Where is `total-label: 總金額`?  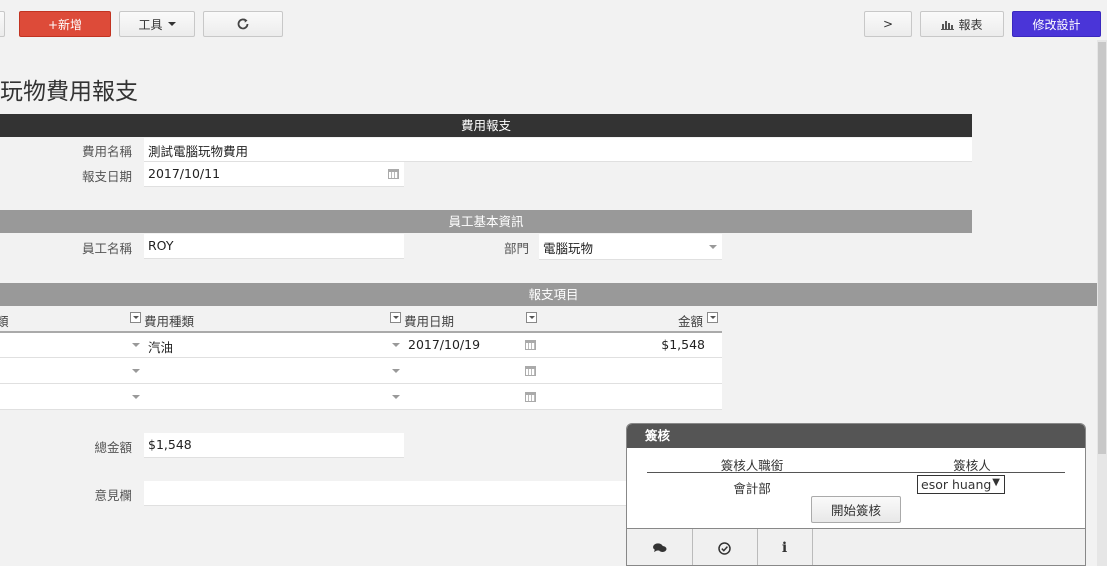
total-label: 總金額 is located at coordinates (113, 447).